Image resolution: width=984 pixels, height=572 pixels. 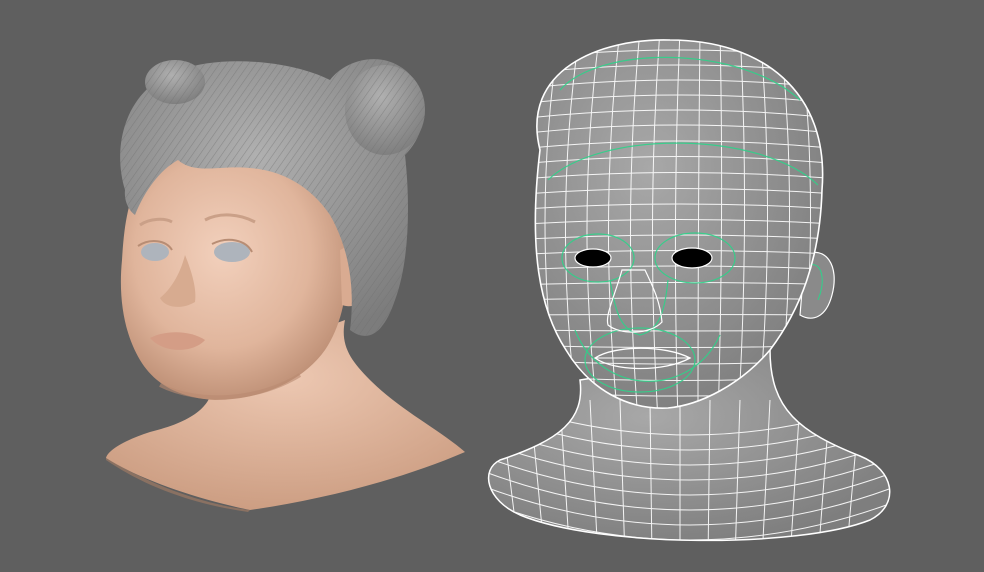 What do you see at coordinates (155, 252) in the screenshot?
I see `shaded-eye-left` at bounding box center [155, 252].